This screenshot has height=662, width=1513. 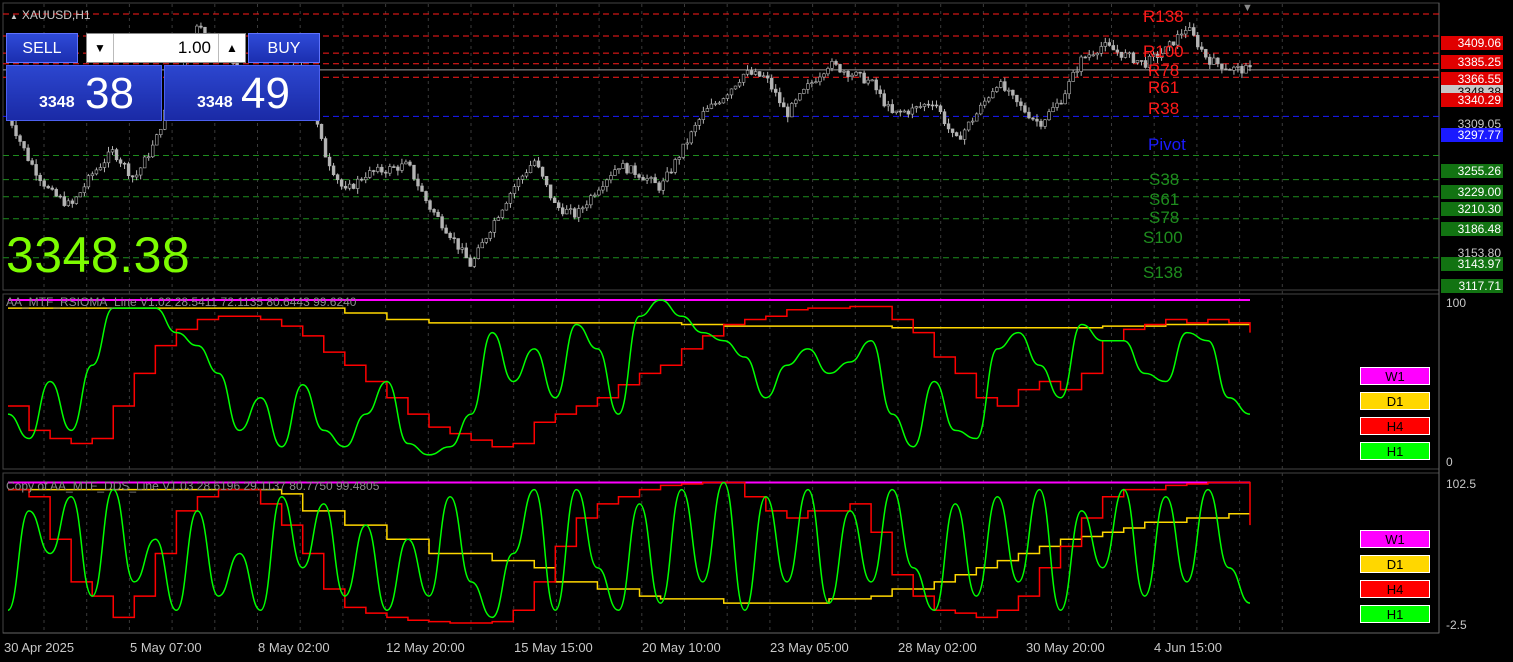 What do you see at coordinates (1472, 171) in the screenshot?
I see `price-tag-s38: 3255.26` at bounding box center [1472, 171].